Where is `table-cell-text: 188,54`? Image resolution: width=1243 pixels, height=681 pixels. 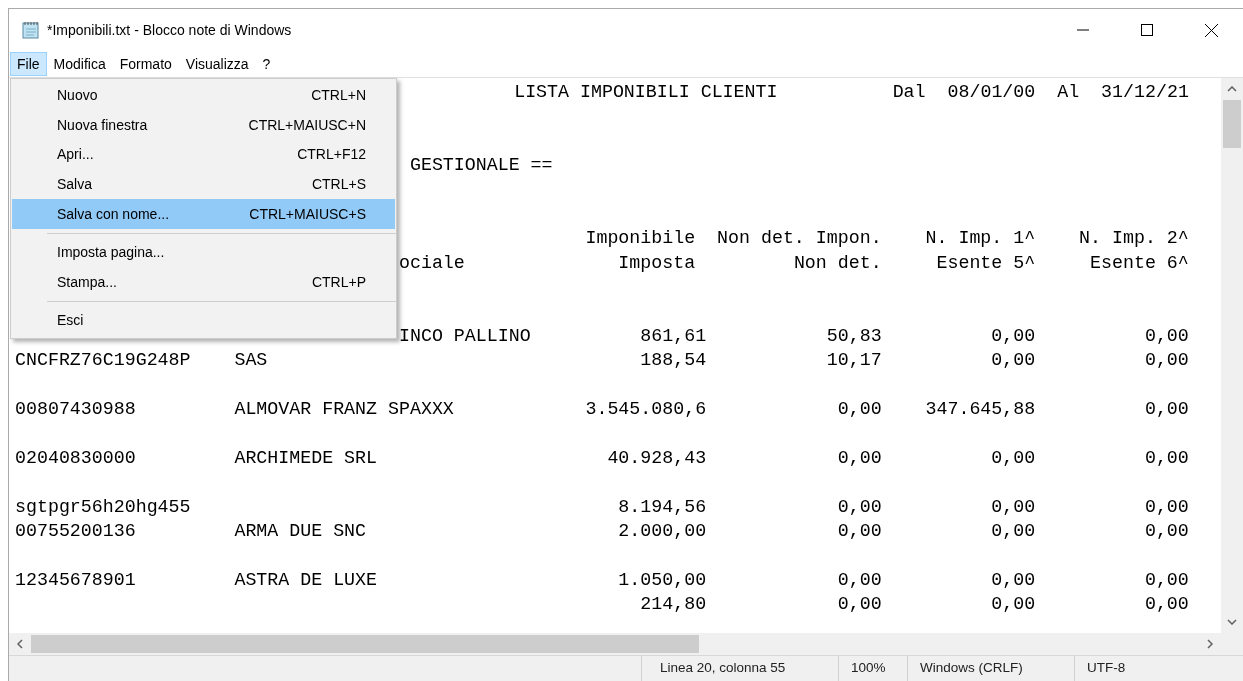 table-cell-text: 188,54 is located at coordinates (673, 361).